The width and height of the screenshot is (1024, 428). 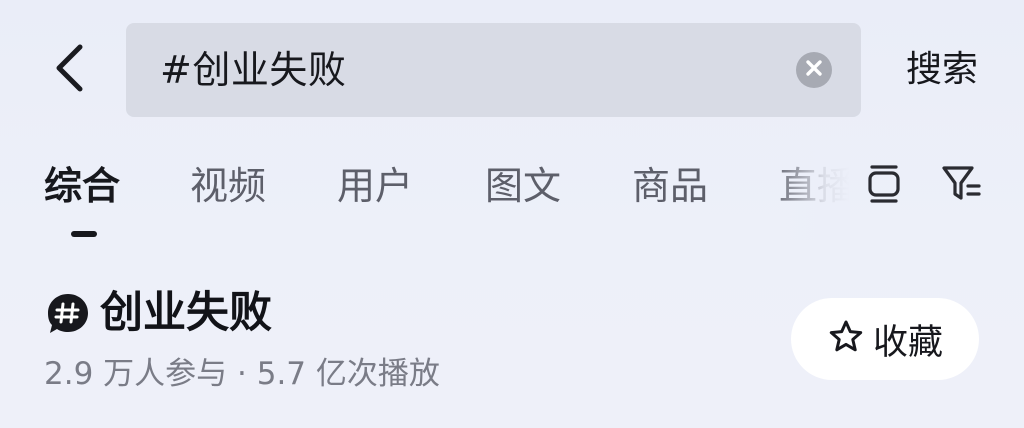 I want to click on filter-icon, so click(x=962, y=186).